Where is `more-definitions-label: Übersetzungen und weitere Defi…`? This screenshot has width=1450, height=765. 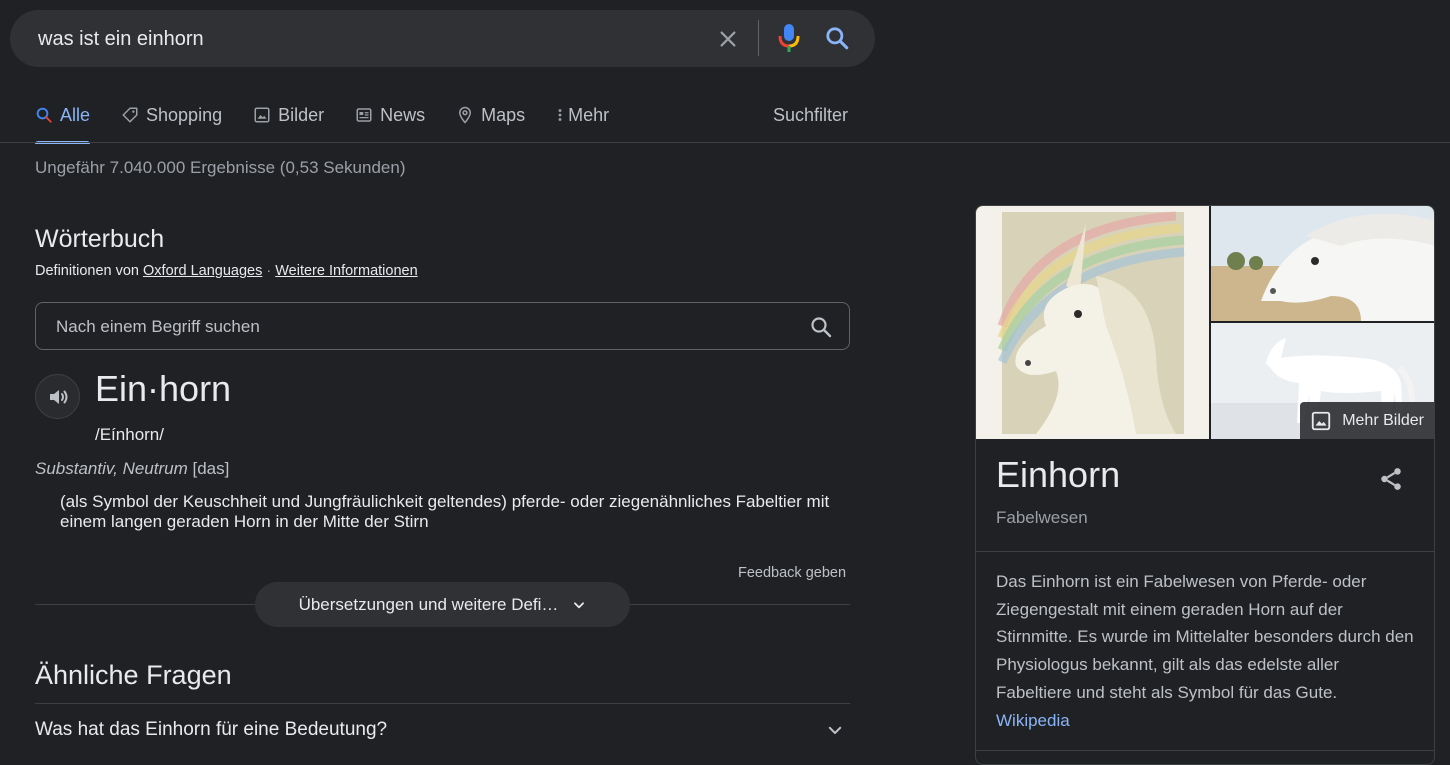
more-definitions-label: Übersetzungen und weitere Defi… is located at coordinates (428, 604).